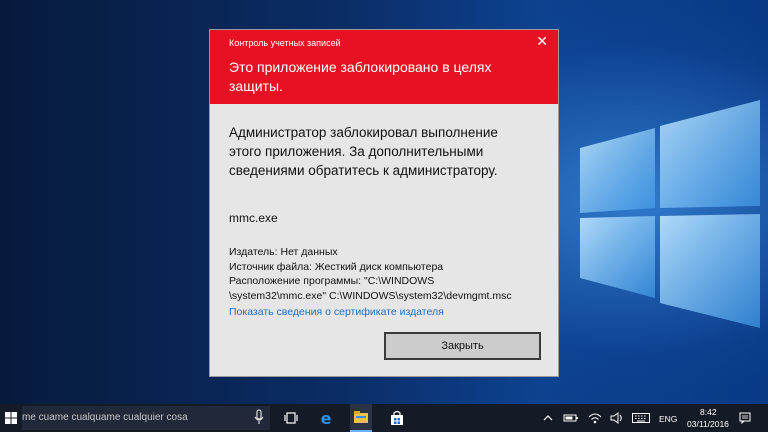  I want to click on certificate-link: Показать сведения о сертификате издателя, so click(336, 312).